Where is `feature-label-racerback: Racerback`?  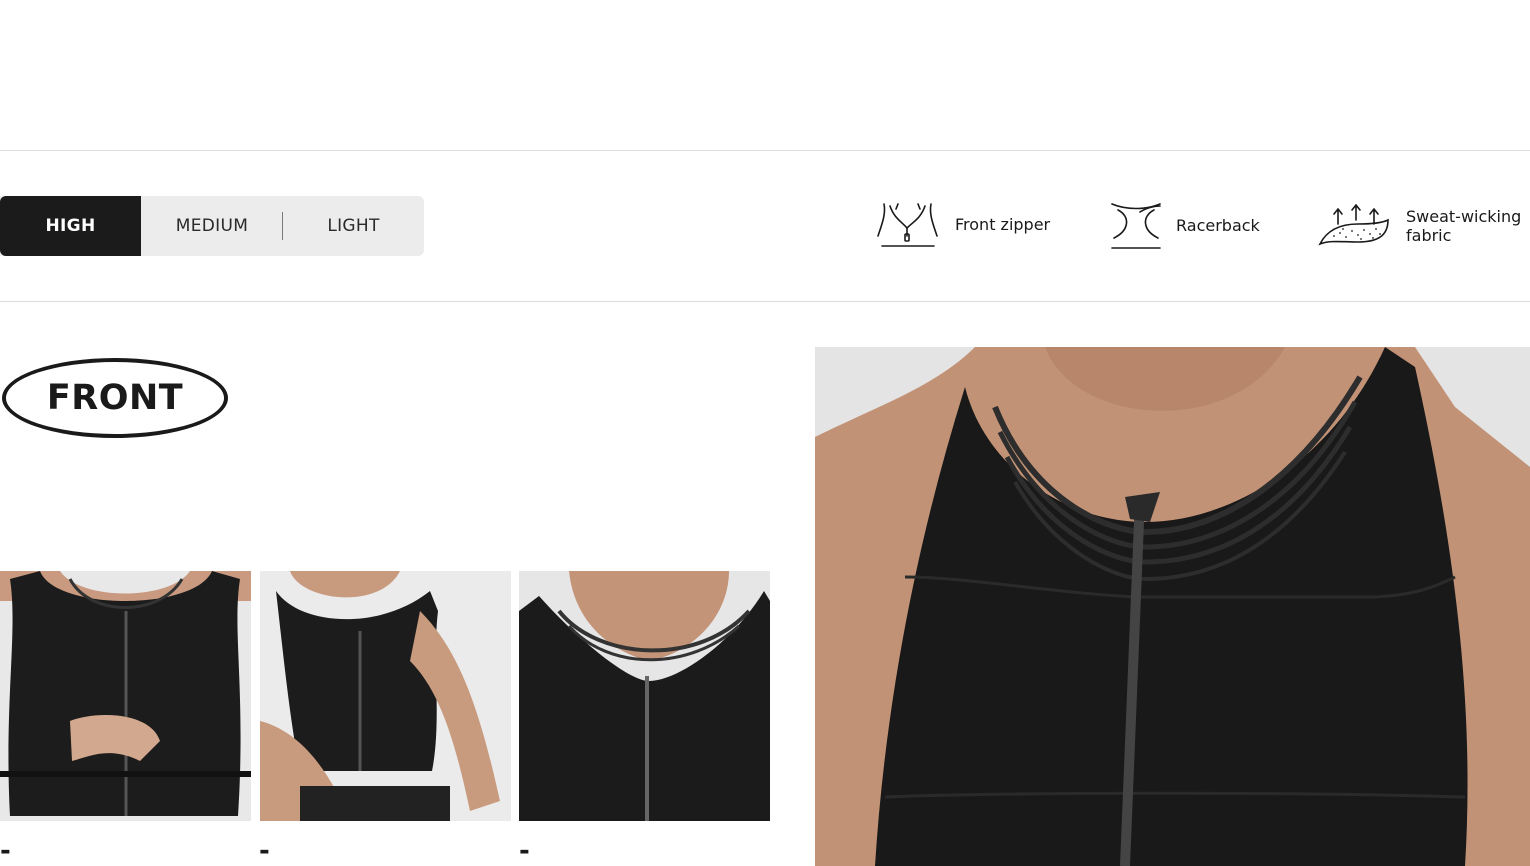 feature-label-racerback: Racerback is located at coordinates (1218, 225).